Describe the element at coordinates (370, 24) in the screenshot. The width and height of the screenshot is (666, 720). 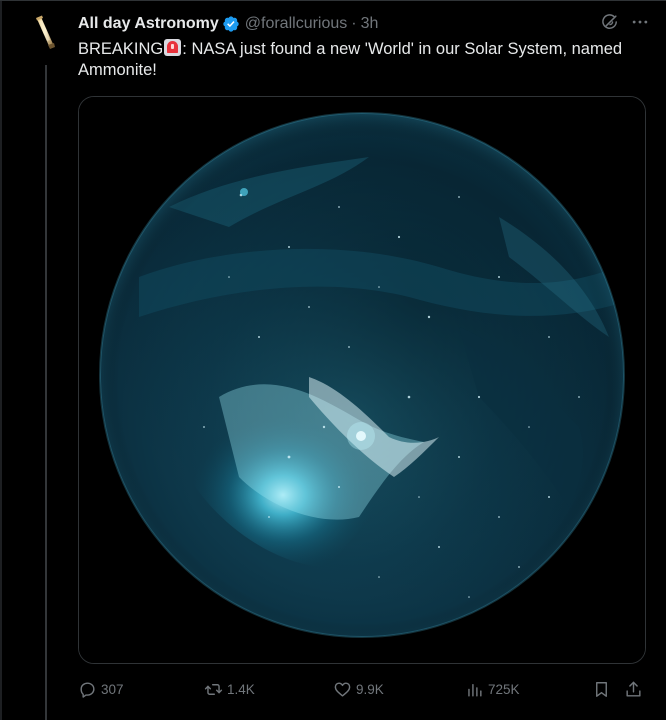
I see `tweet-time: 3h` at that location.